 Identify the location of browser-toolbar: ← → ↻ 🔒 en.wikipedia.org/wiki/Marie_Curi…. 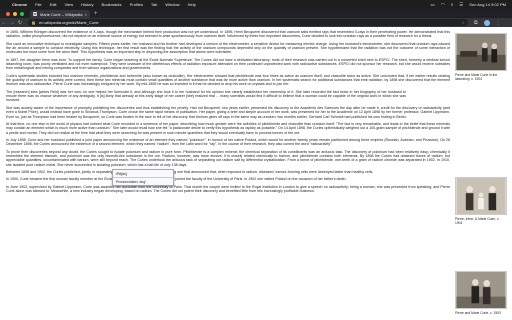
(256, 22).